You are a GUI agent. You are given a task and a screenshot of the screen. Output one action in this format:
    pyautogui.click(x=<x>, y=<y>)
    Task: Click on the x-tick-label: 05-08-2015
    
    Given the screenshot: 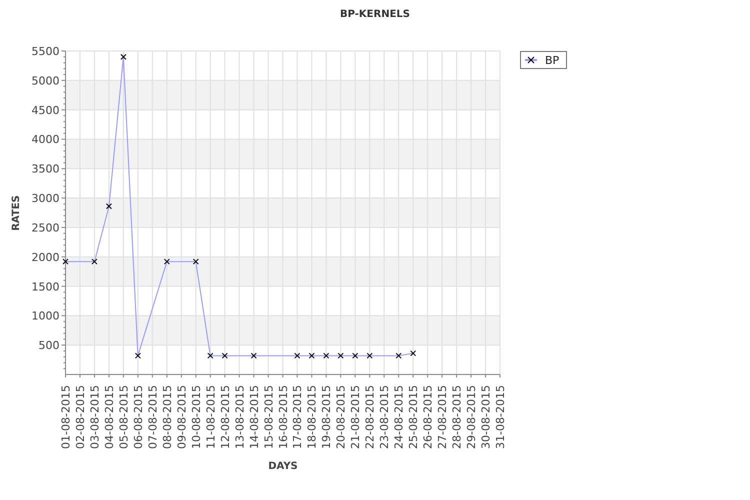 What is the action you would take?
    pyautogui.click(x=123, y=417)
    